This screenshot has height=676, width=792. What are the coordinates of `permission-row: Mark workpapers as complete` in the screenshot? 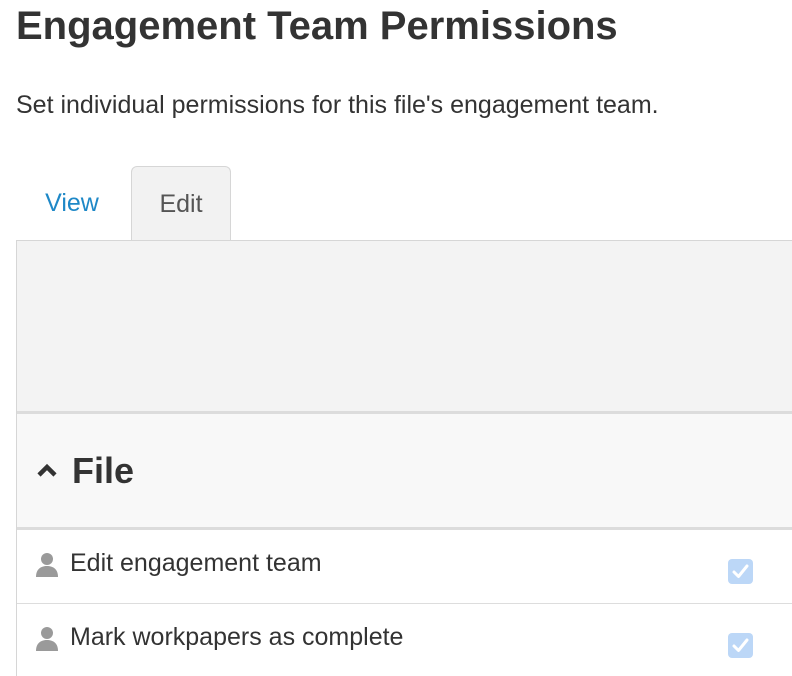 It's located at (404, 640).